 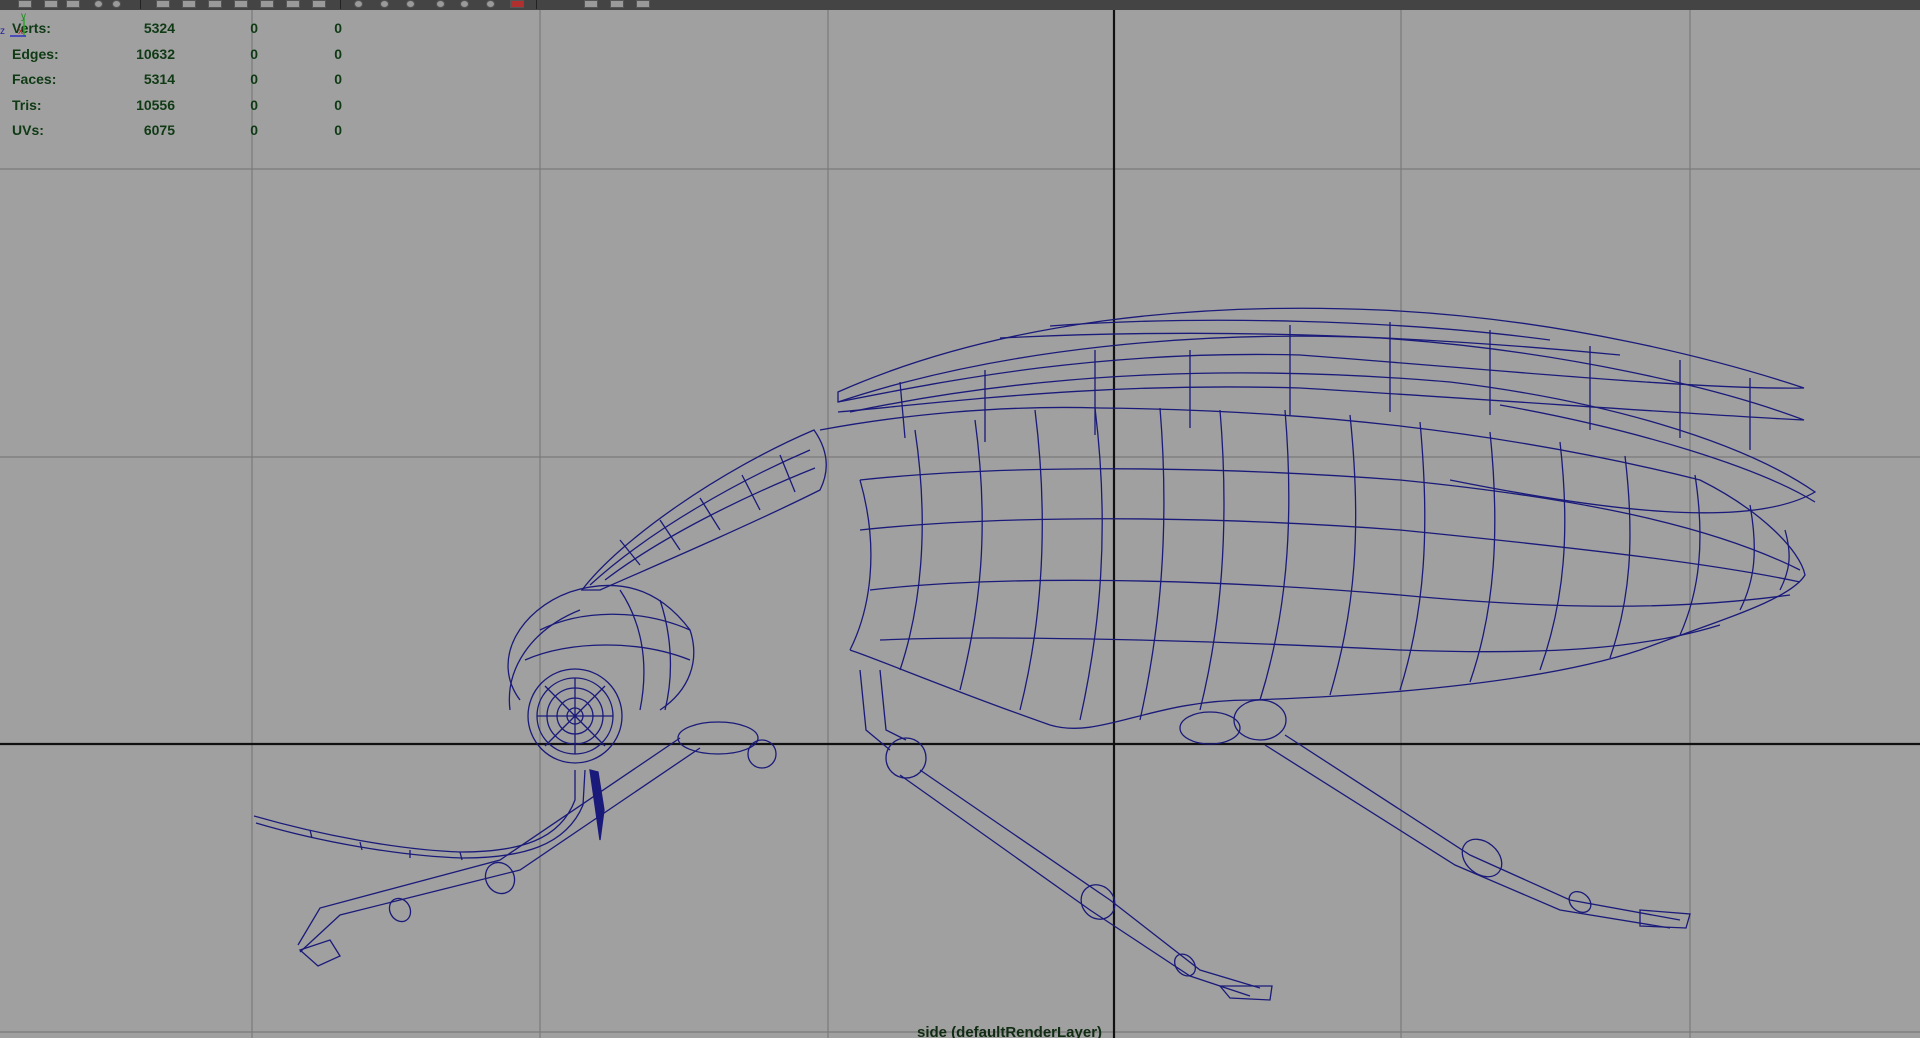 I want to click on hud-value: 10556, so click(x=155, y=104).